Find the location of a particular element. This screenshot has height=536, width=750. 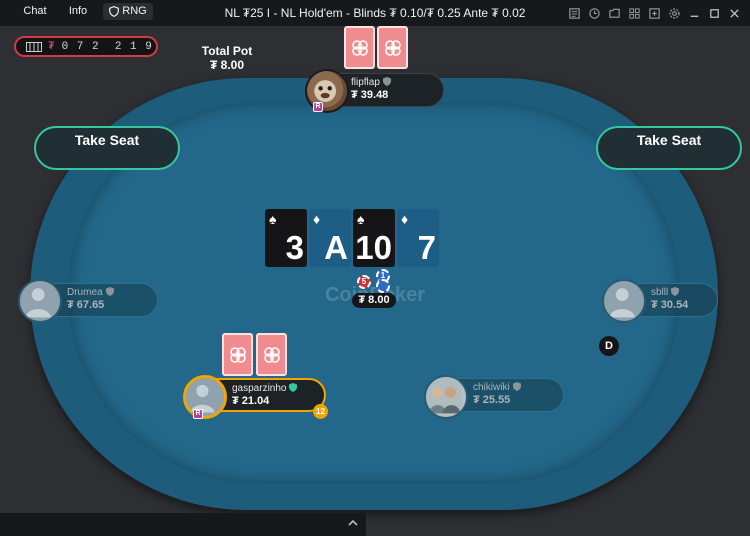

tab-info: Info is located at coordinates (78, 11).